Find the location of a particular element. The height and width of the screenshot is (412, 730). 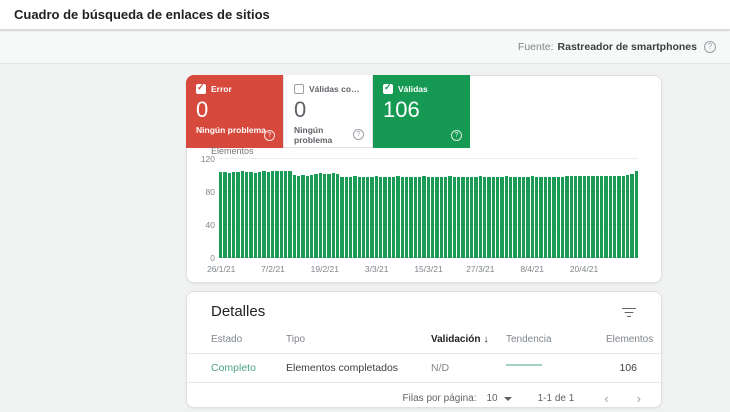

table-pagination: Filas por página: 10 1-1 de 1 ‹ › is located at coordinates (424, 397).